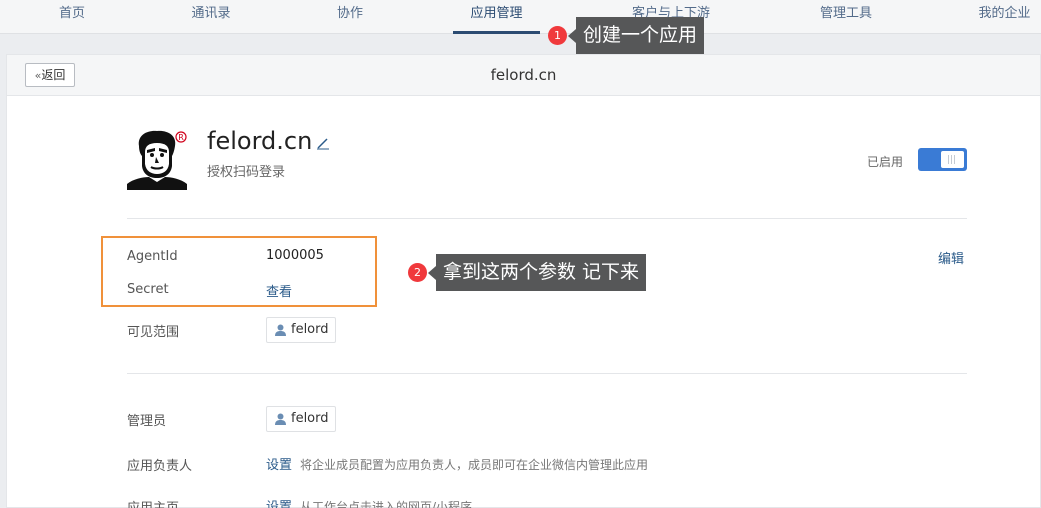 The height and width of the screenshot is (508, 1041). What do you see at coordinates (279, 465) in the screenshot?
I see `app-owner-set-link: 设置` at bounding box center [279, 465].